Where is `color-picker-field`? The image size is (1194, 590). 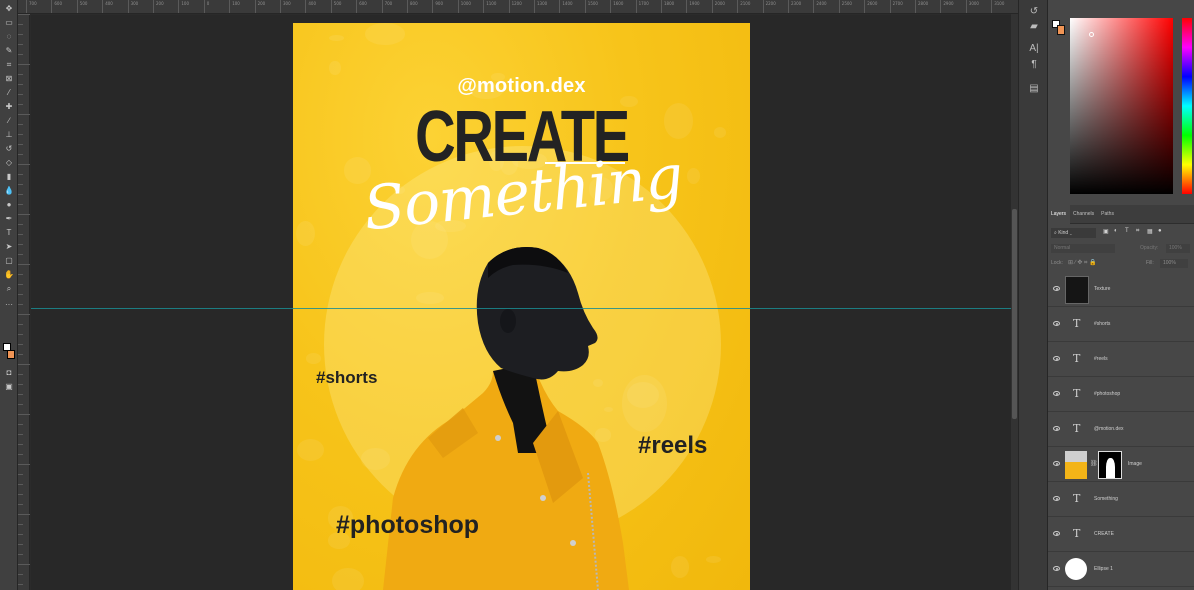 color-picker-field is located at coordinates (1121, 106).